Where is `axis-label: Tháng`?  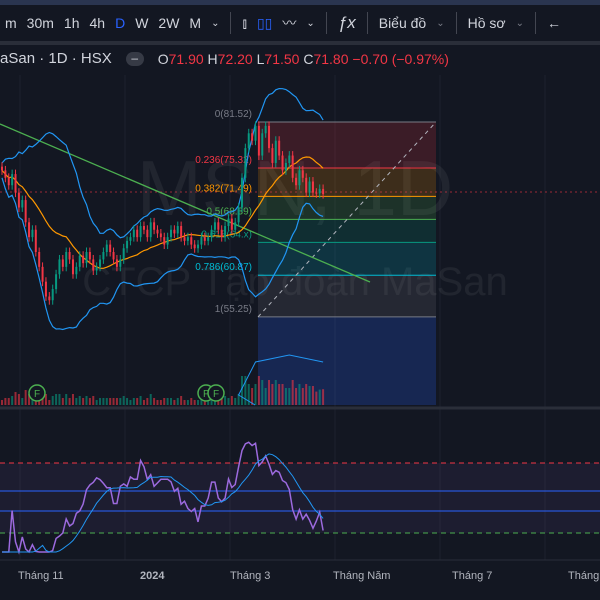 axis-label: Tháng is located at coordinates (584, 576).